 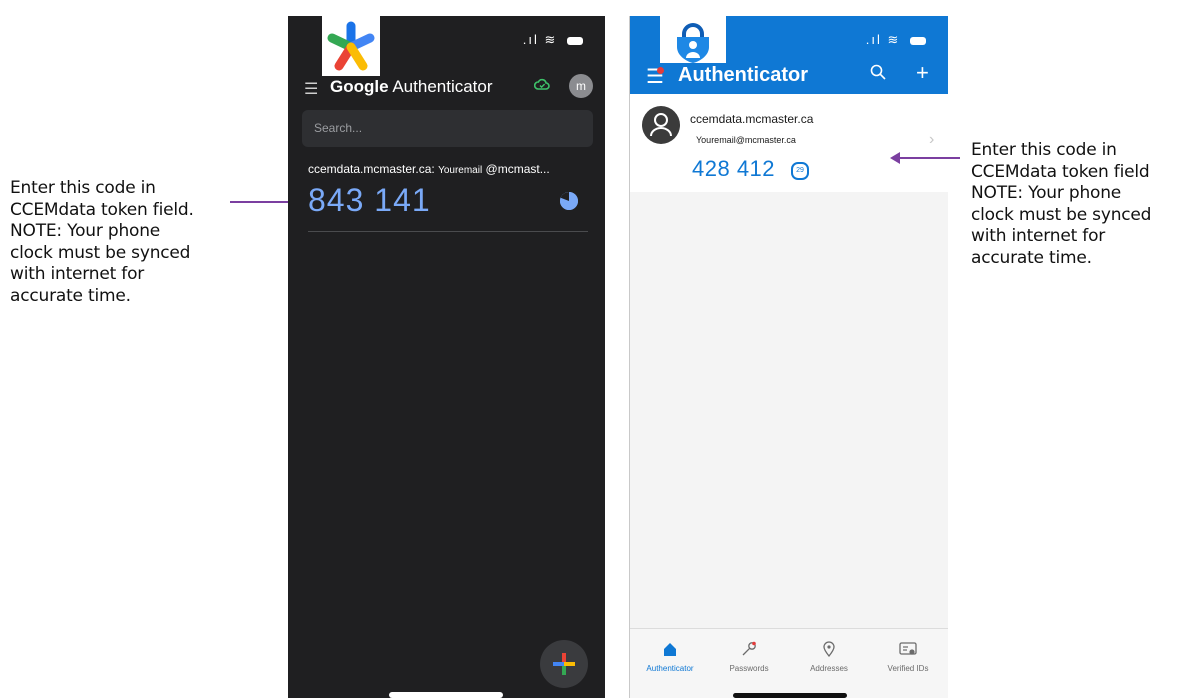 I want to click on tab-label: Passwords, so click(x=749, y=668).